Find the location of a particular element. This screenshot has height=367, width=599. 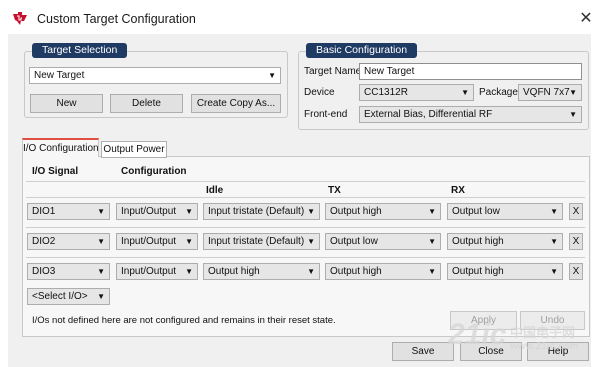

package-label: Package is located at coordinates (498, 92).